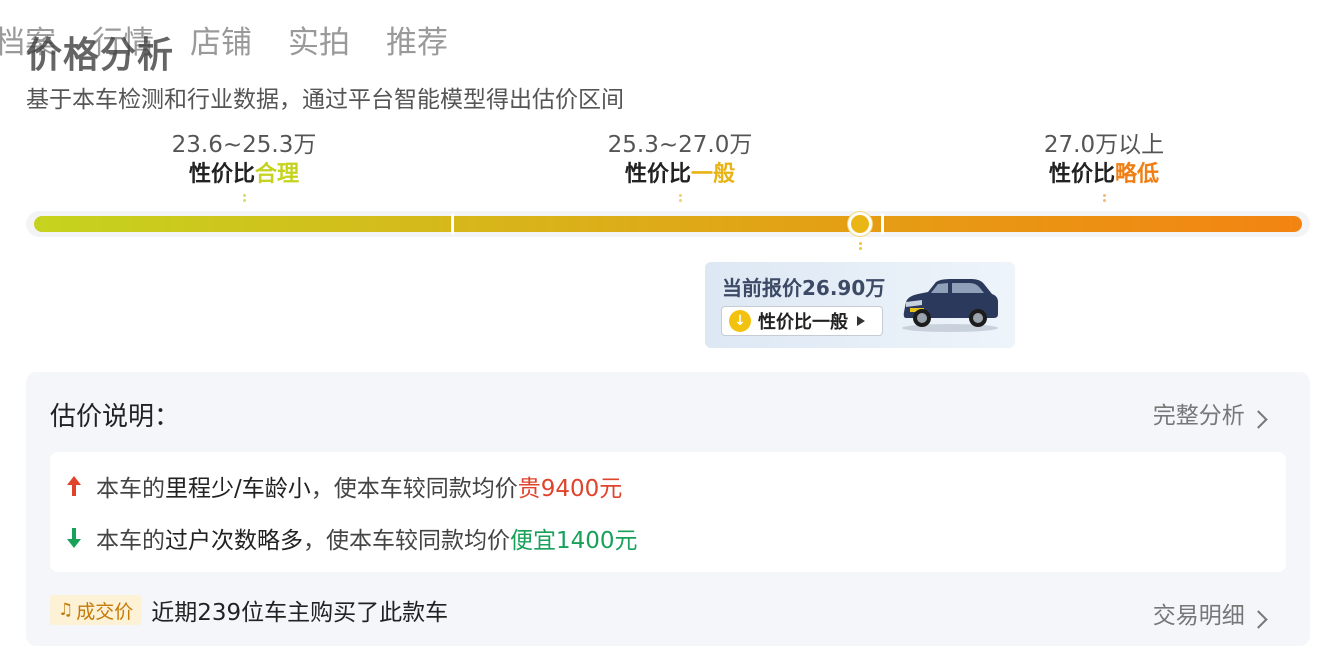 The width and height of the screenshot is (1336, 672). I want to click on range-fair: 23.6~25.3万 性价比合理, so click(244, 167).